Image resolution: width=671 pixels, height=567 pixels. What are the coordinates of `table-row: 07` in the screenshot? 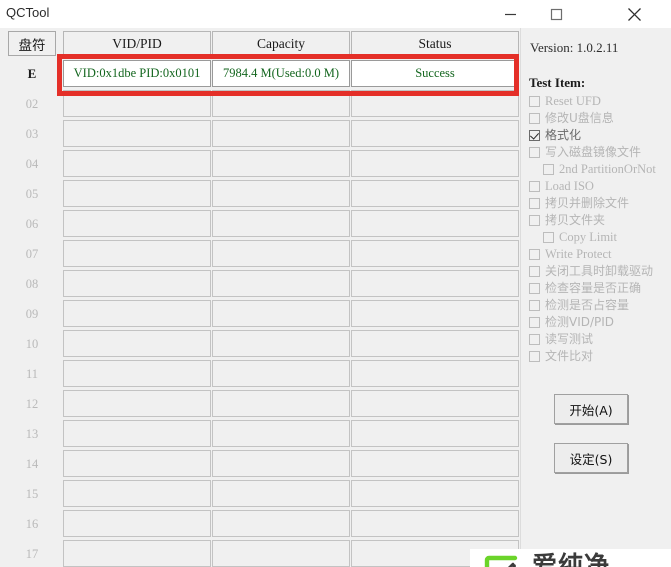 It's located at (260, 254).